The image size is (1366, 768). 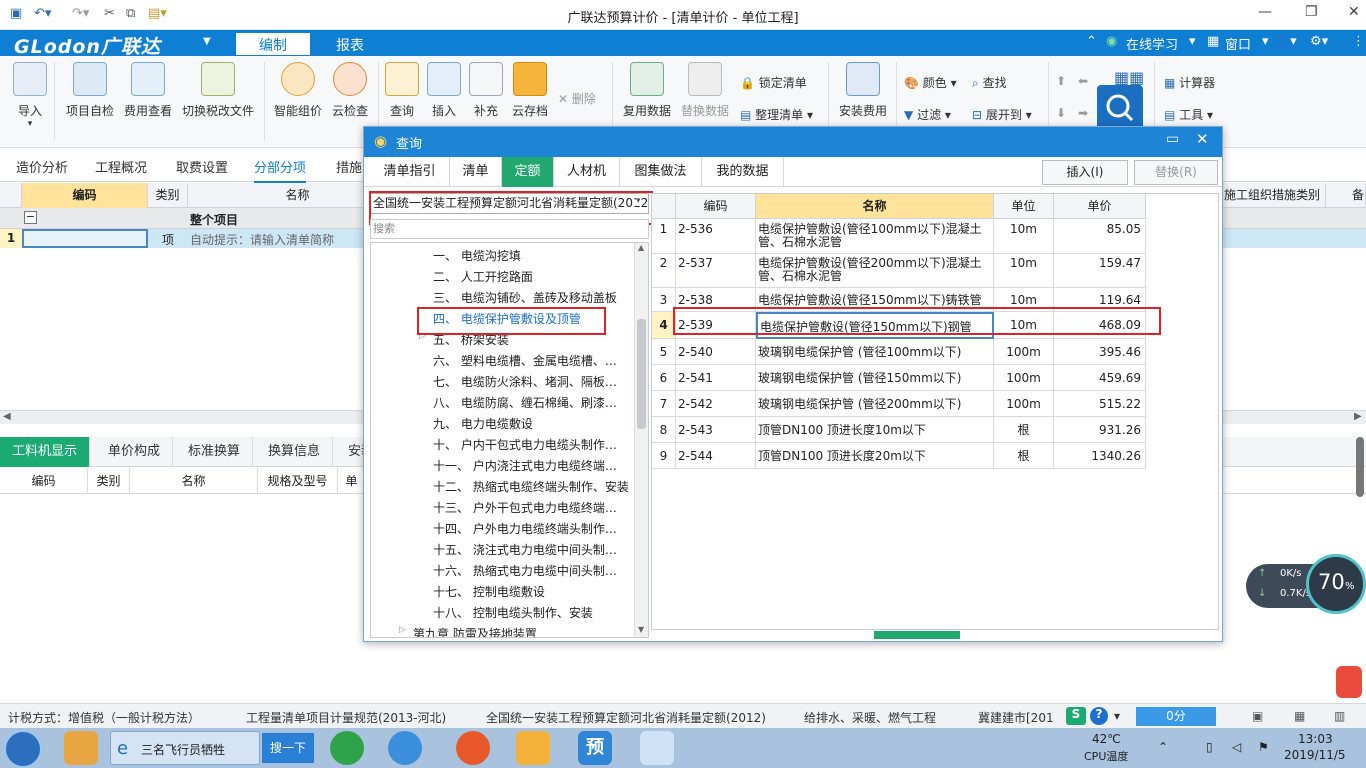 I want to click on floating-search-button, so click(x=1120, y=108).